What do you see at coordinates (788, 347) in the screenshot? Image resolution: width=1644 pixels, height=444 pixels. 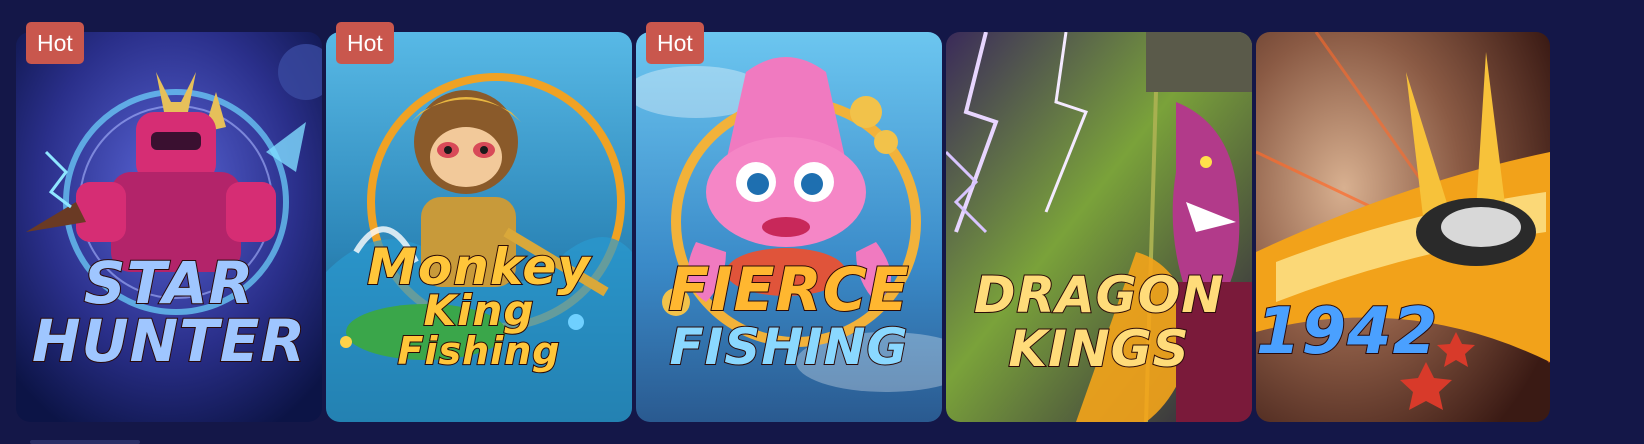 I see `game-title-line-2: FISHING` at bounding box center [788, 347].